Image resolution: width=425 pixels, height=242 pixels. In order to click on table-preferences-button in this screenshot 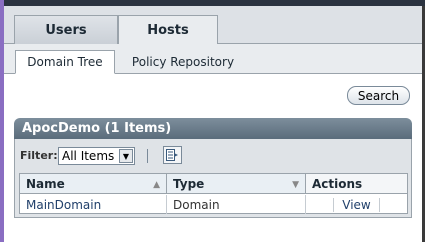, I will do `click(172, 155)`.